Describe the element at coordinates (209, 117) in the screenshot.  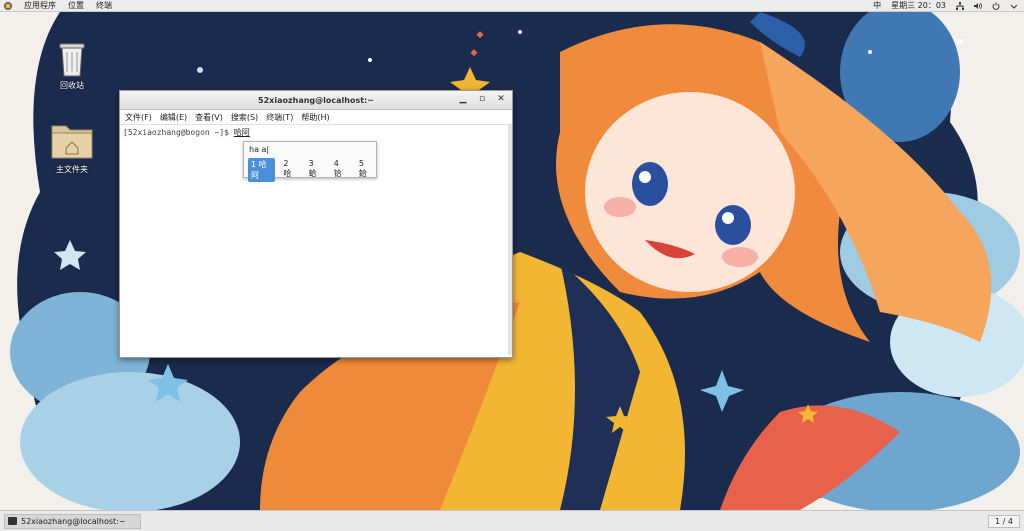
I see `menu-view: 查看(V)` at that location.